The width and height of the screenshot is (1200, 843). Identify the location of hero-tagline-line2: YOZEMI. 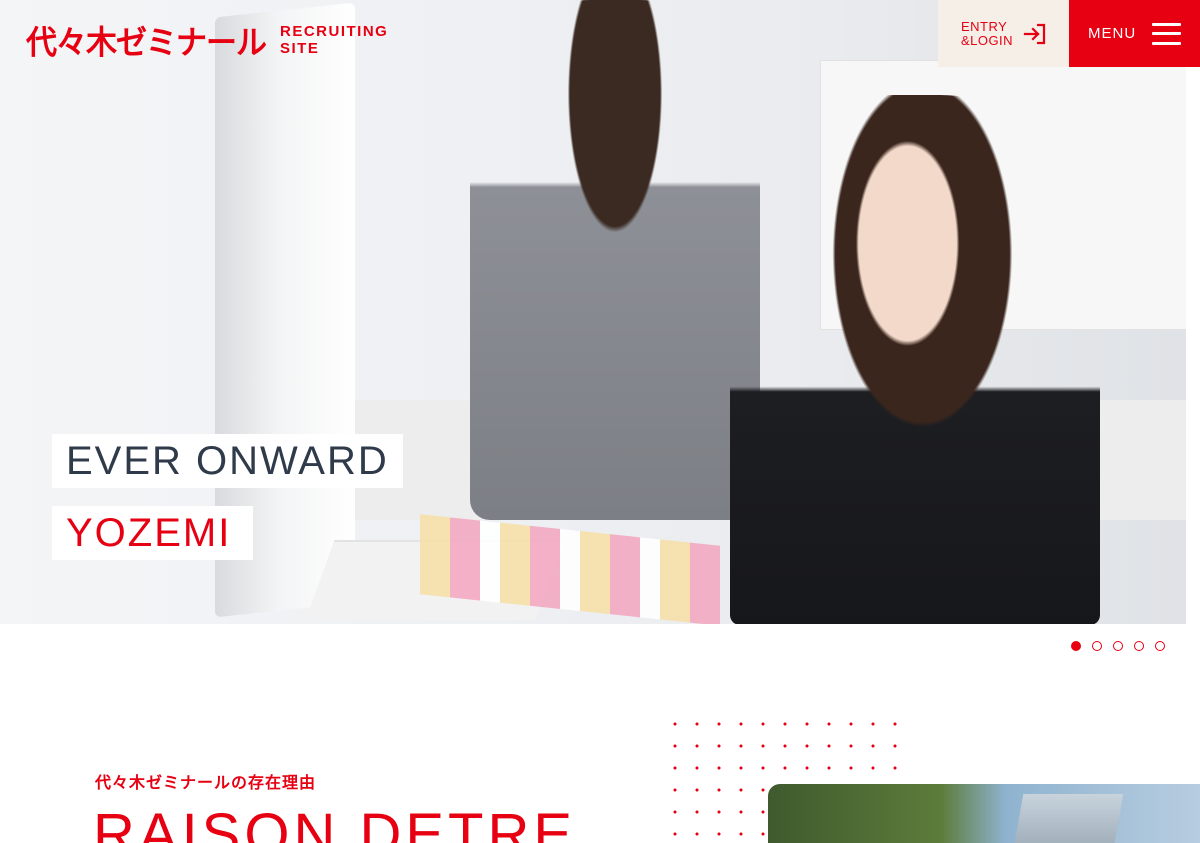
(153, 533).